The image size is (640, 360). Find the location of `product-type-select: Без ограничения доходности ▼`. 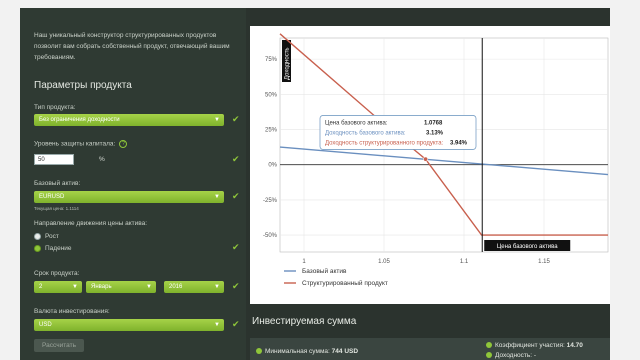

product-type-select: Без ограничения доходности ▼ is located at coordinates (129, 120).